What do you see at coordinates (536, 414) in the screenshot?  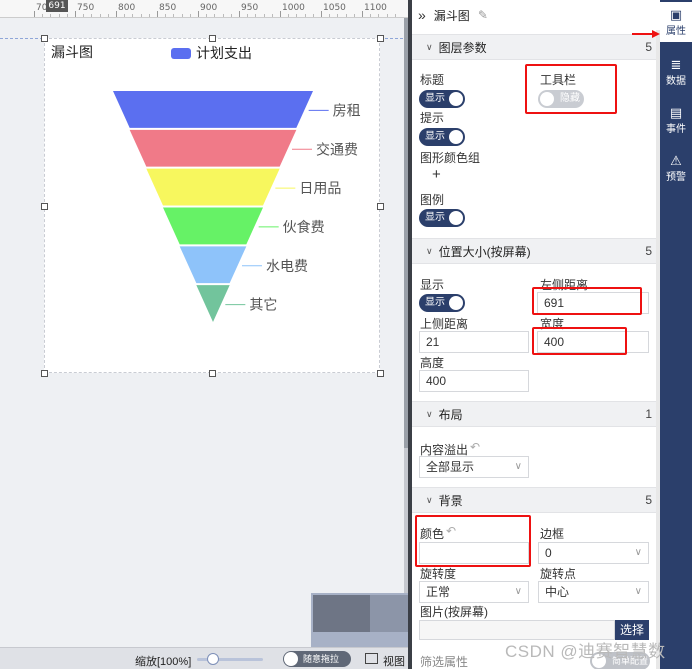 I see `section-layout: ∨ 布局 1` at bounding box center [536, 414].